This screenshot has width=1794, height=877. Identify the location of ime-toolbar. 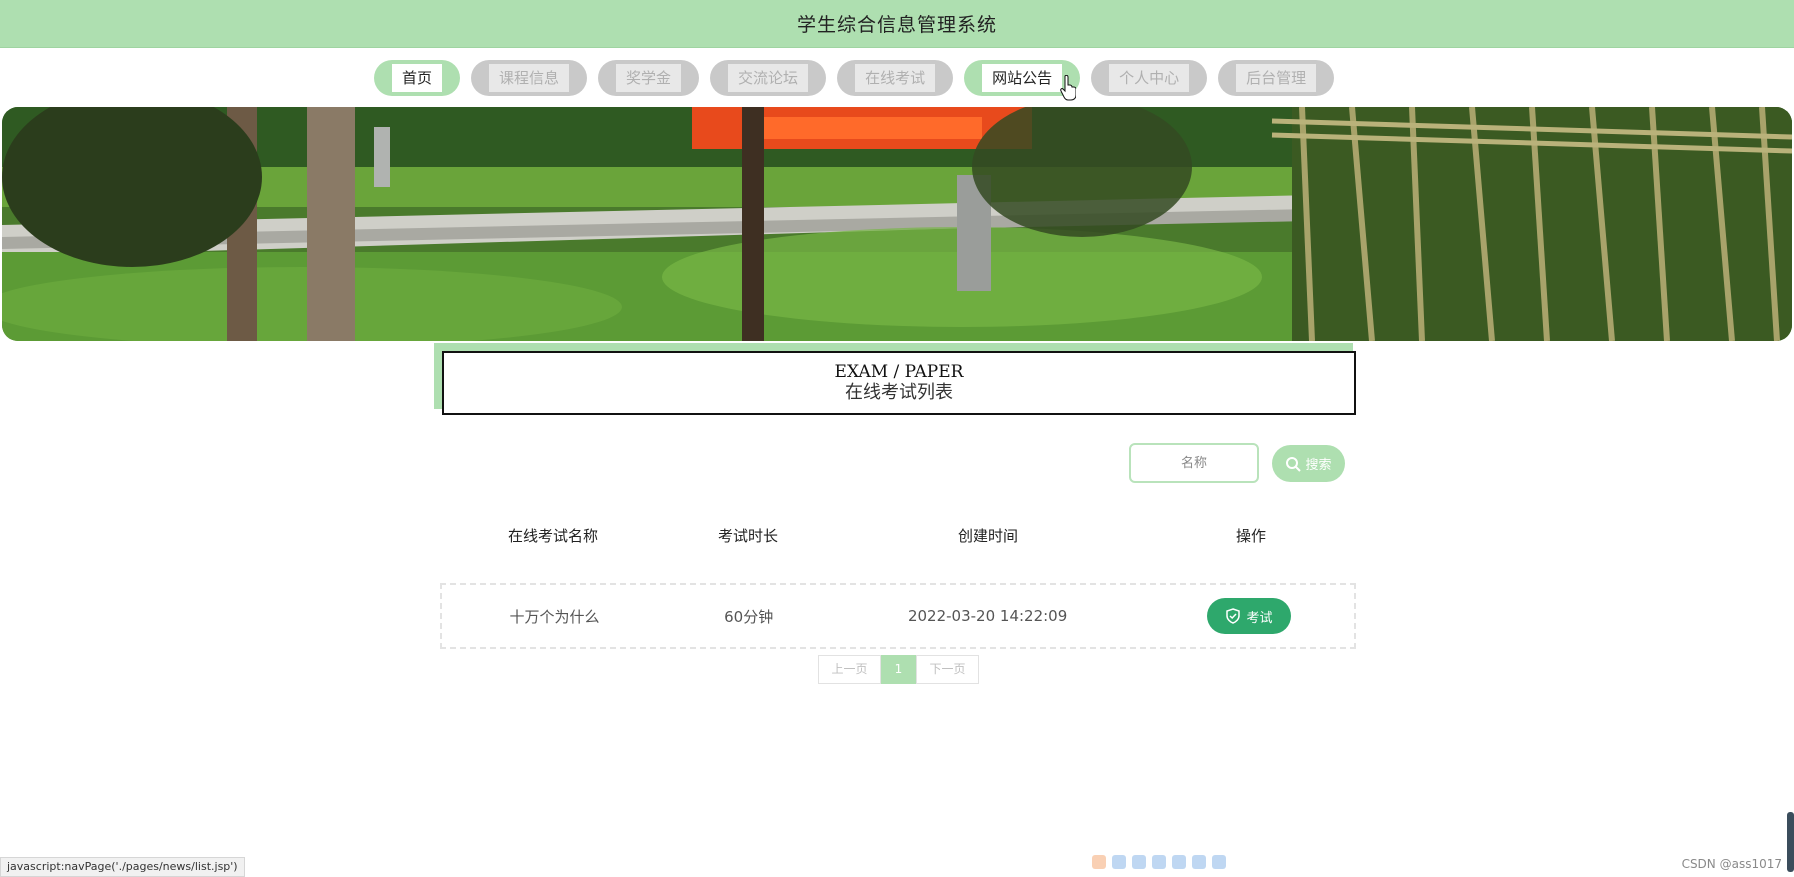
(1159, 862).